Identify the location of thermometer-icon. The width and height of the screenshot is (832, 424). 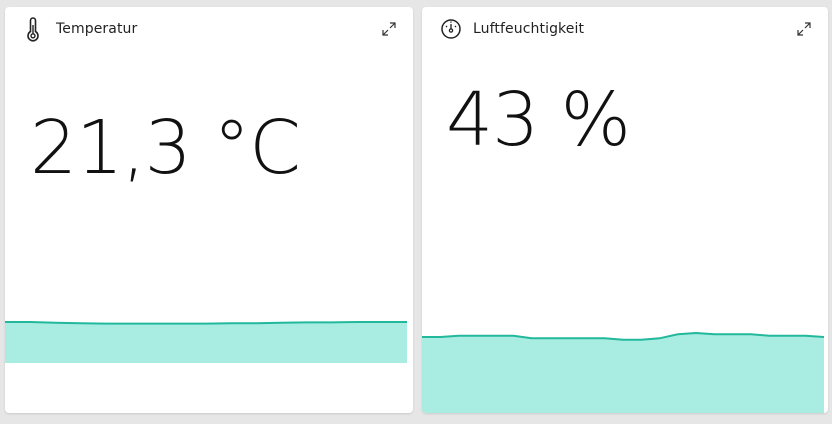
(33, 30).